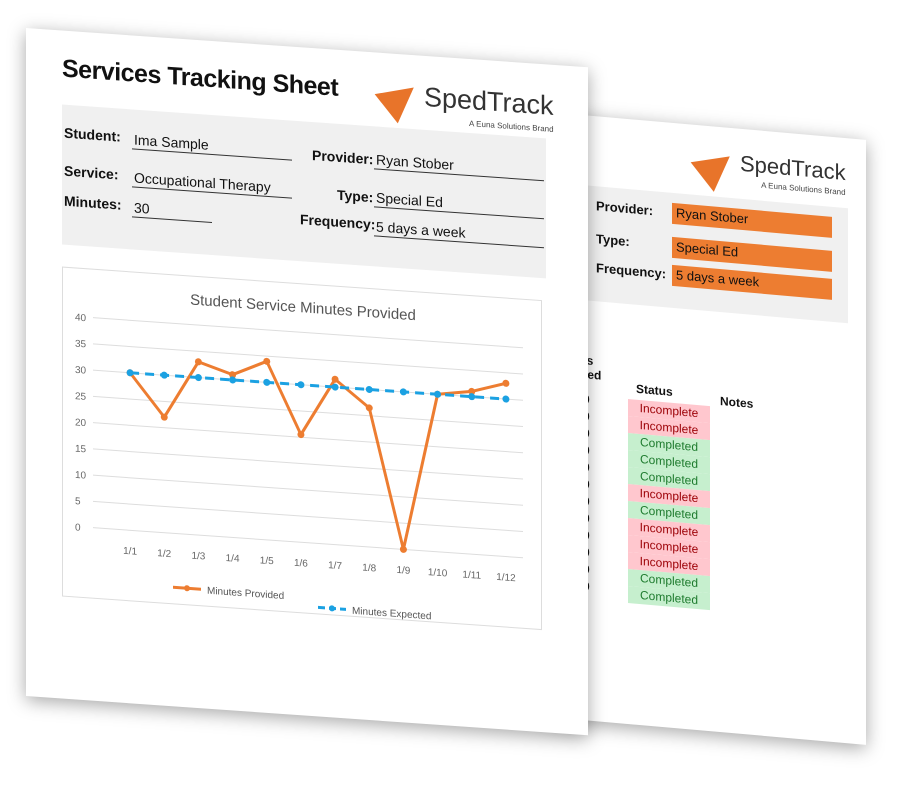 This screenshot has height=796, width=900. I want to click on x-tick-label: 1/12, so click(506, 578).